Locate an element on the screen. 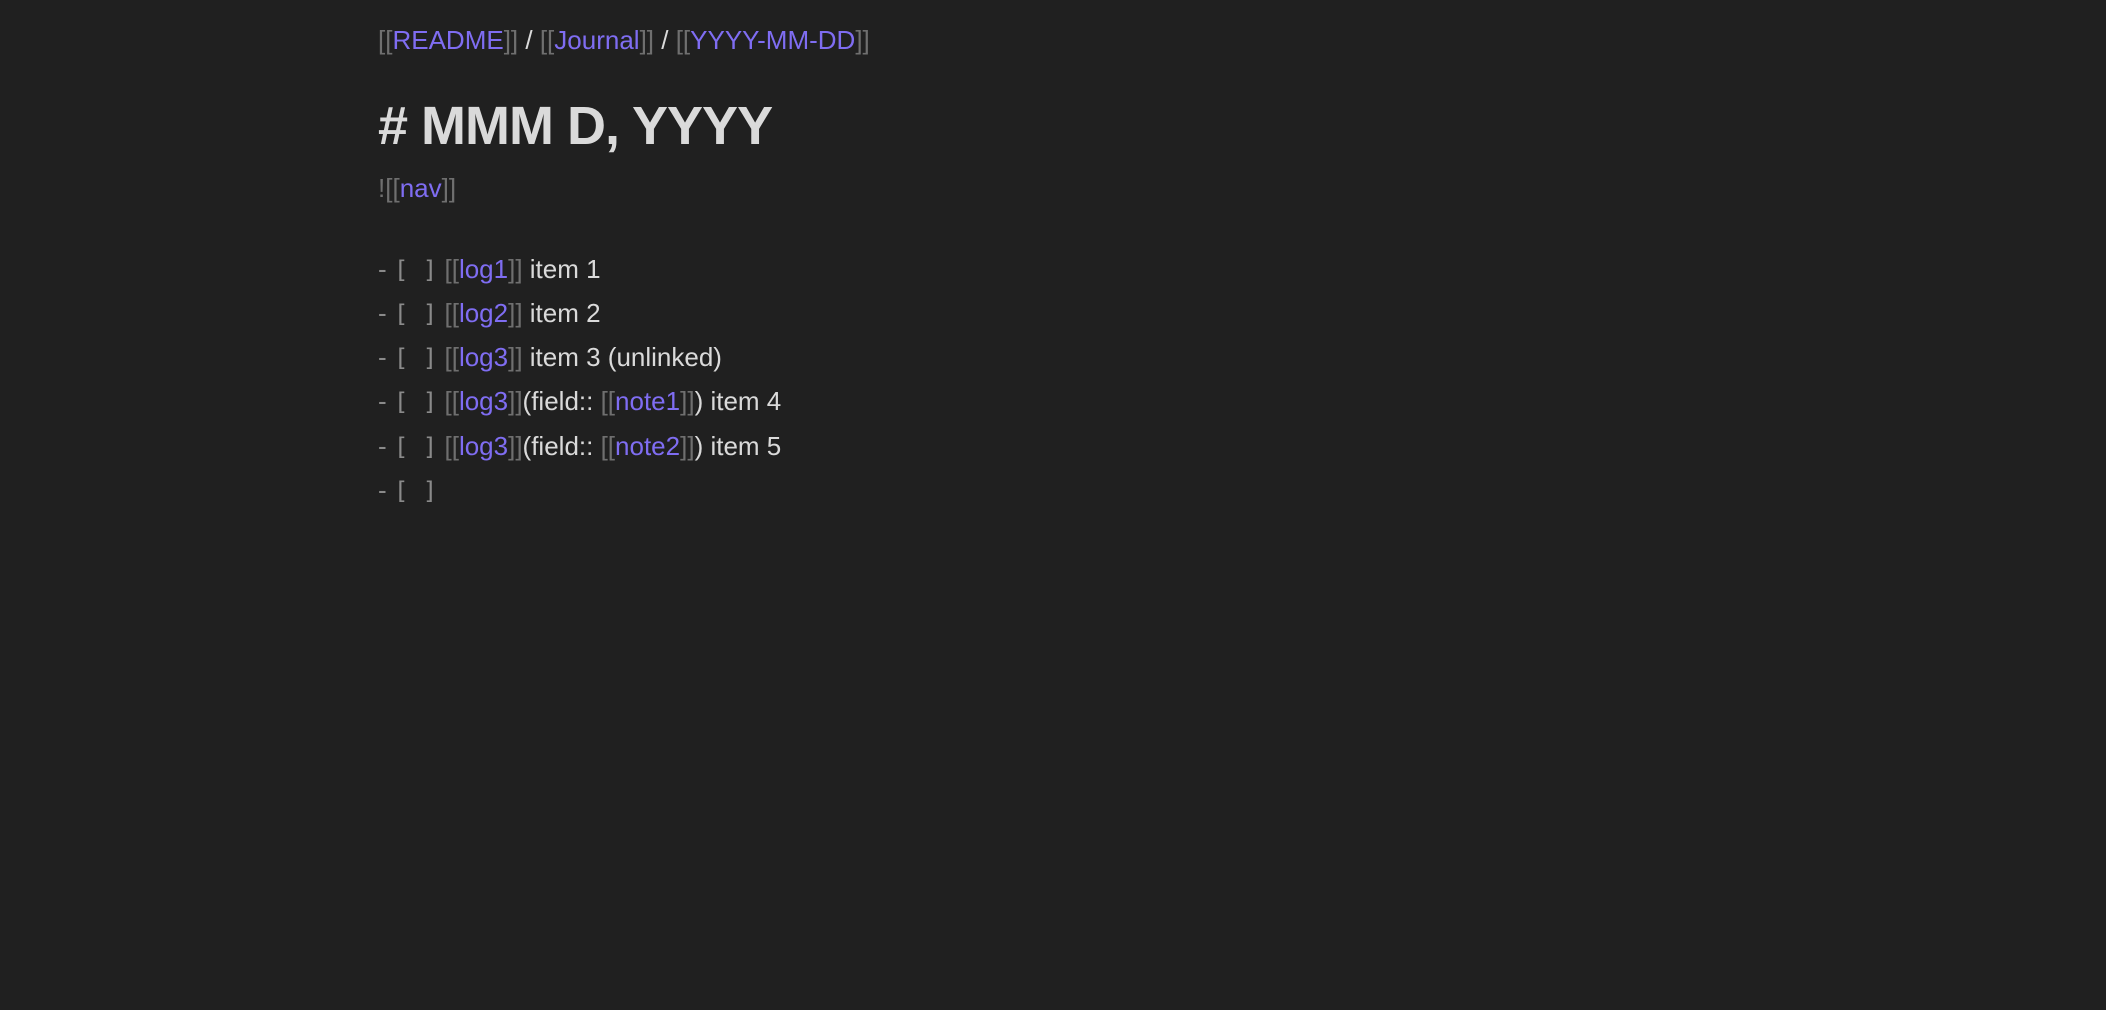 This screenshot has width=2106, height=1010. task-item: - [ ] [[log3]] item 3 (unlinked) is located at coordinates (550, 357).